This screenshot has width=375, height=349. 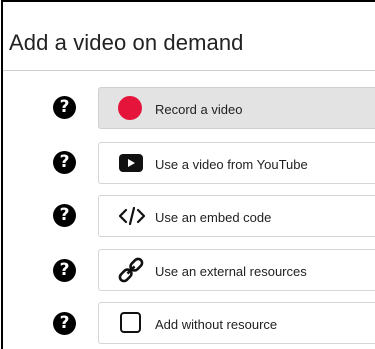 I want to click on record-dot-icon, so click(x=131, y=108).